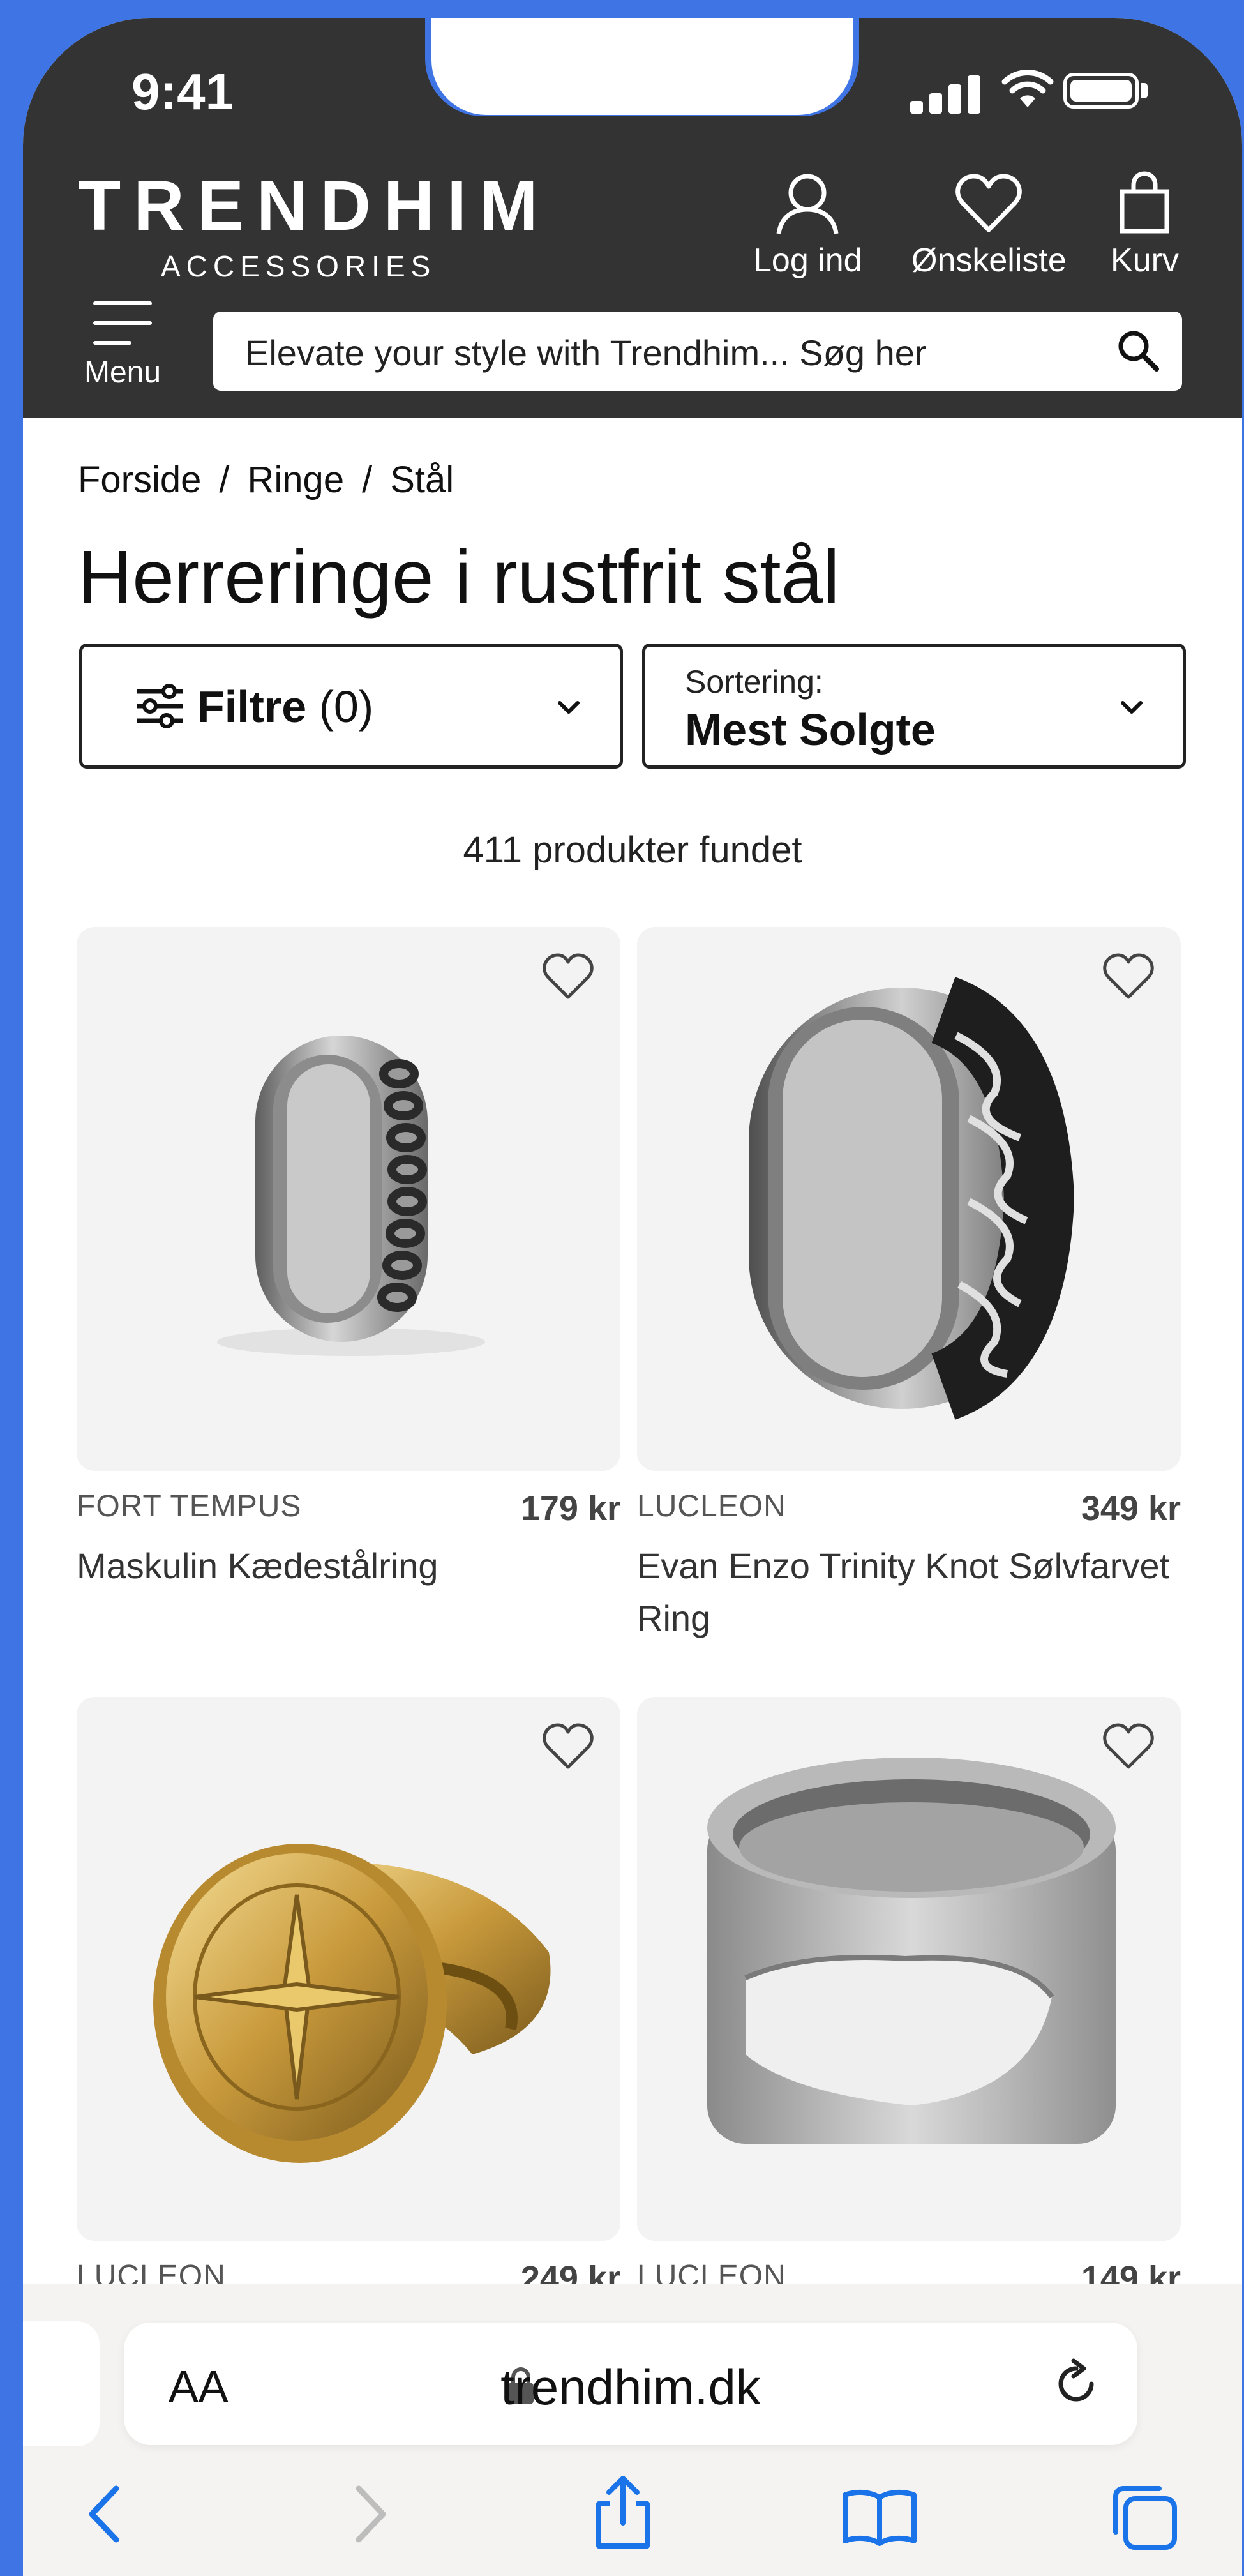 The width and height of the screenshot is (1244, 2576). I want to click on breadcrumb-steel: Stål, so click(422, 480).